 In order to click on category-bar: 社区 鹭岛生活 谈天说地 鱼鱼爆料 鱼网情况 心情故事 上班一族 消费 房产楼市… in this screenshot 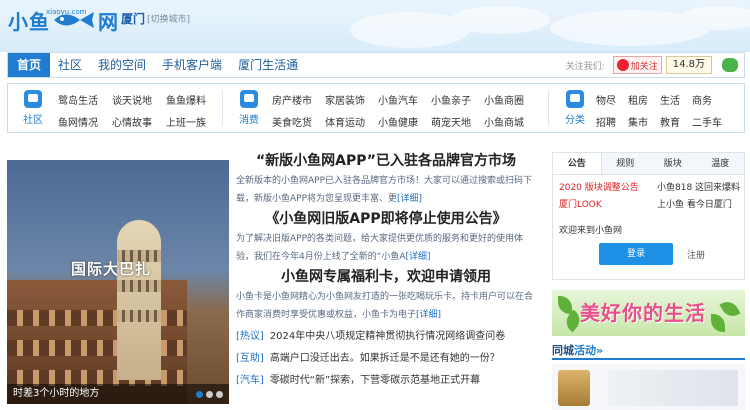, I will do `click(376, 108)`.